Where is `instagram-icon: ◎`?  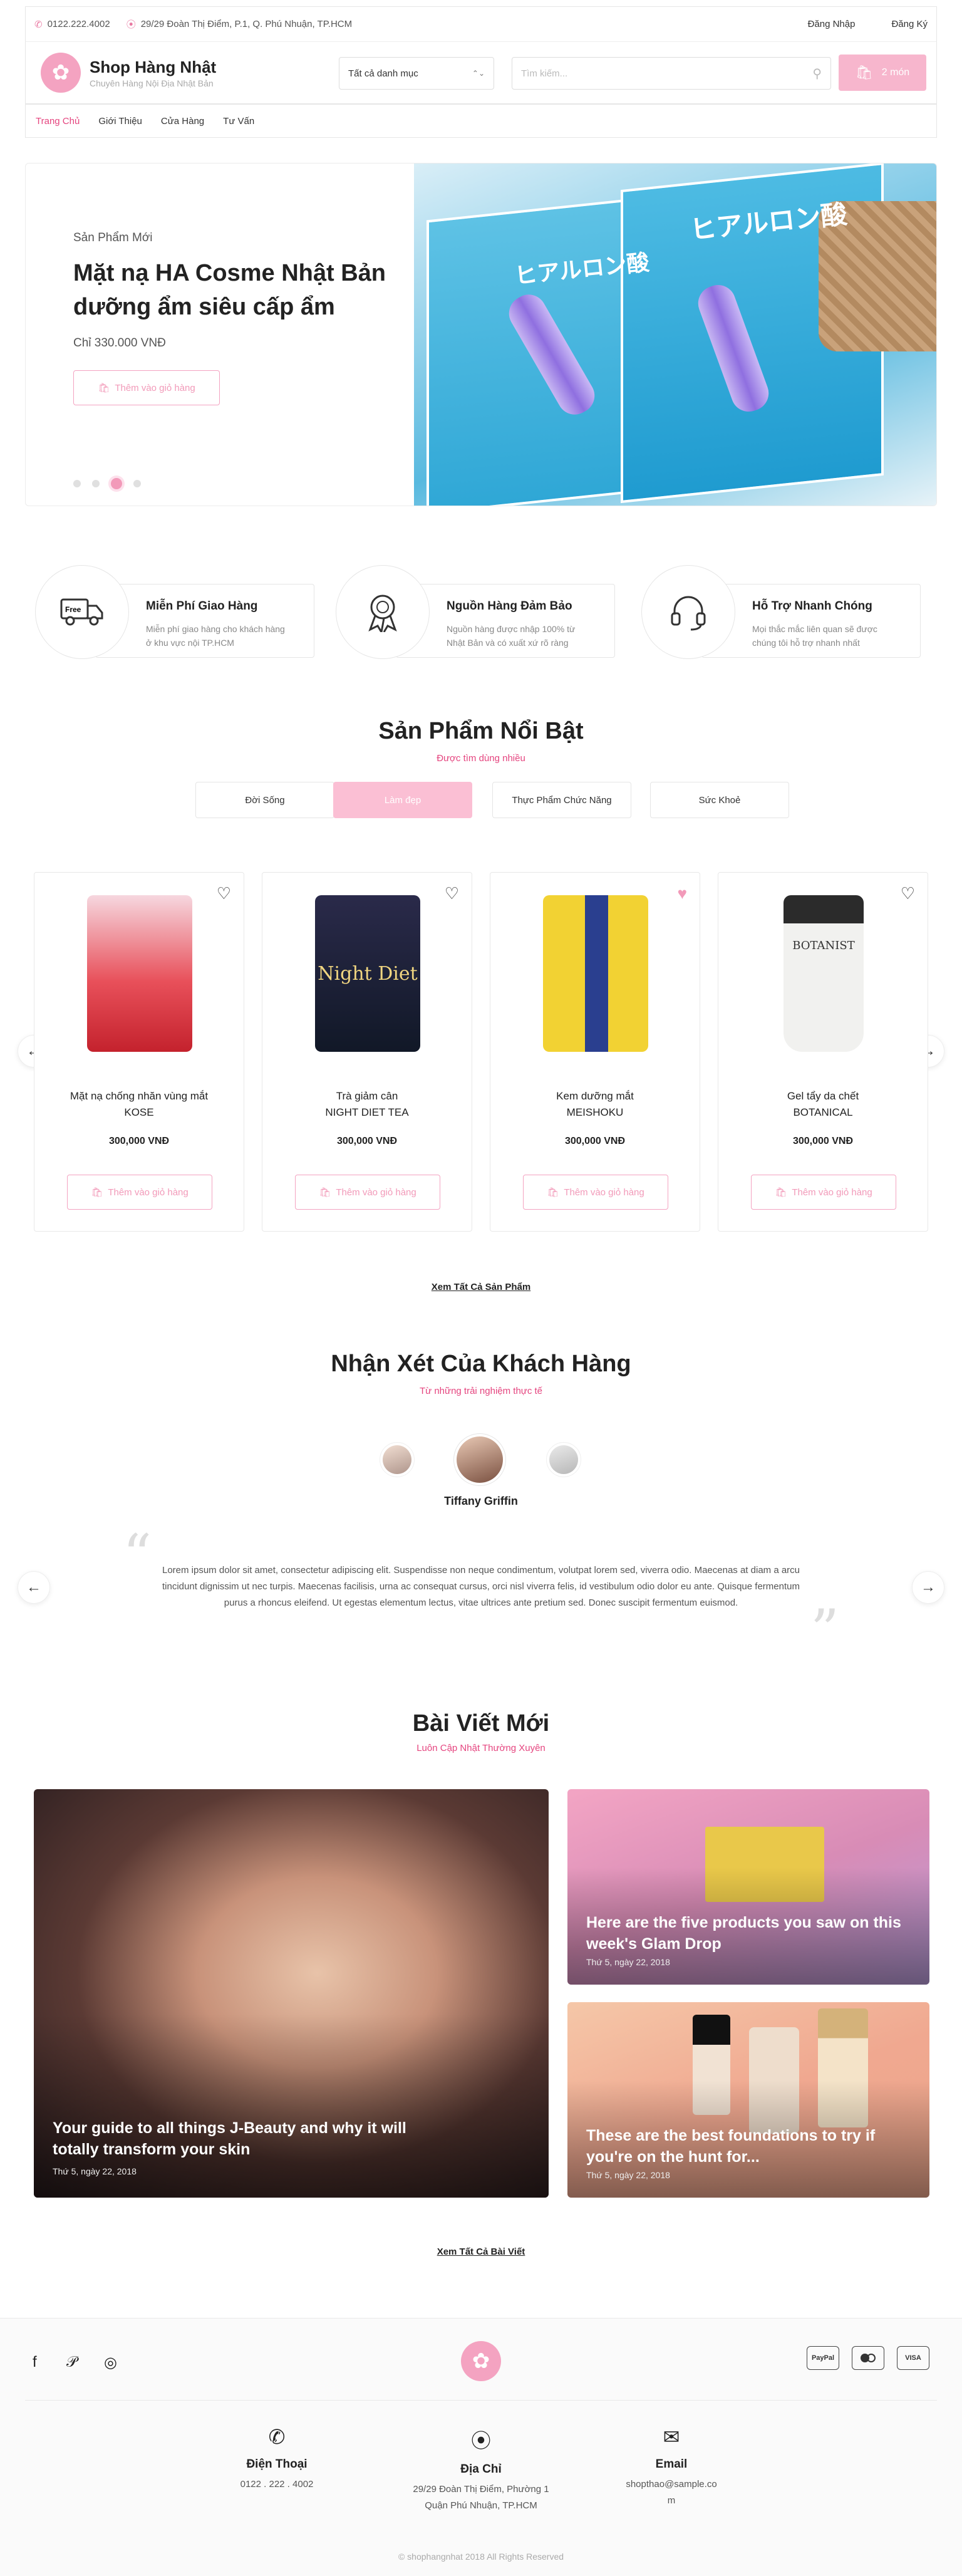
instagram-icon: ◎ is located at coordinates (111, 2363).